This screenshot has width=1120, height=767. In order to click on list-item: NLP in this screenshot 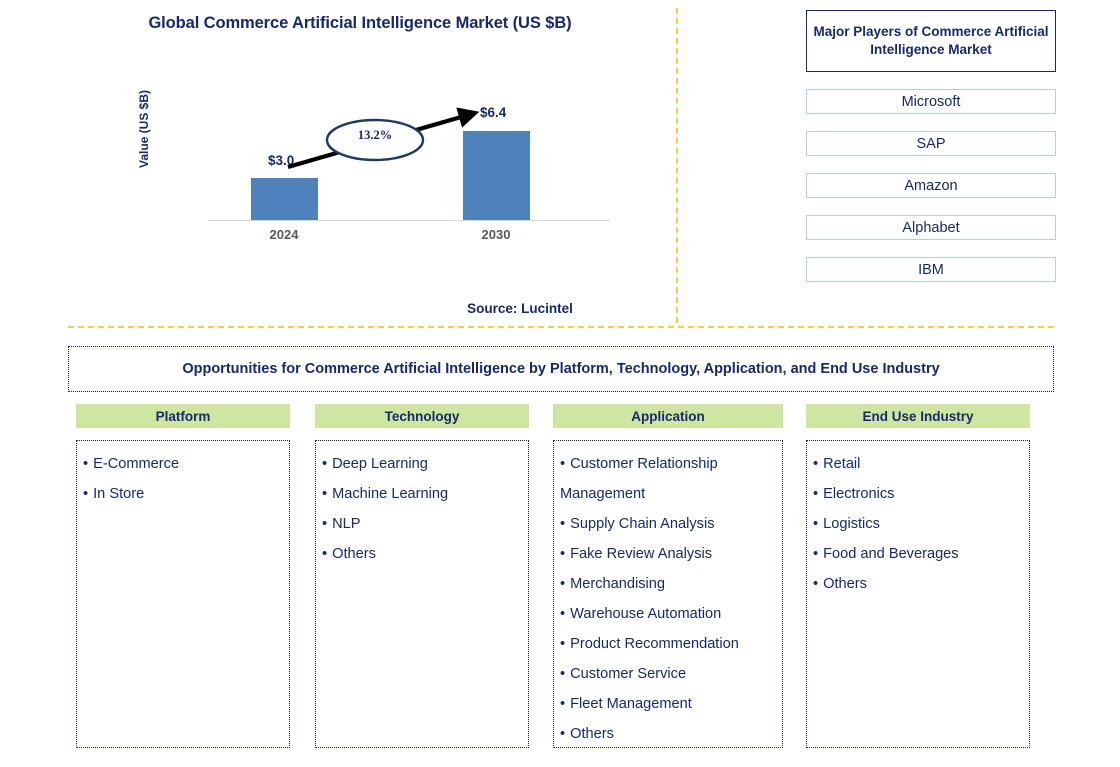, I will do `click(423, 524)`.